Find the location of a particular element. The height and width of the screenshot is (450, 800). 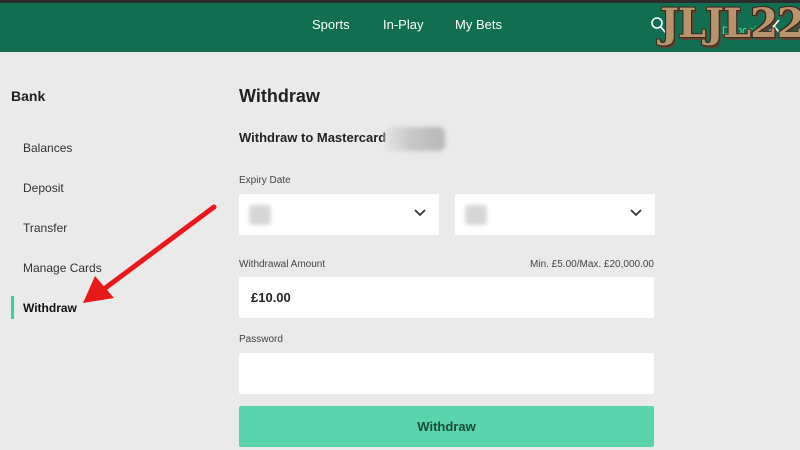

nav-sports: Sports is located at coordinates (331, 24).